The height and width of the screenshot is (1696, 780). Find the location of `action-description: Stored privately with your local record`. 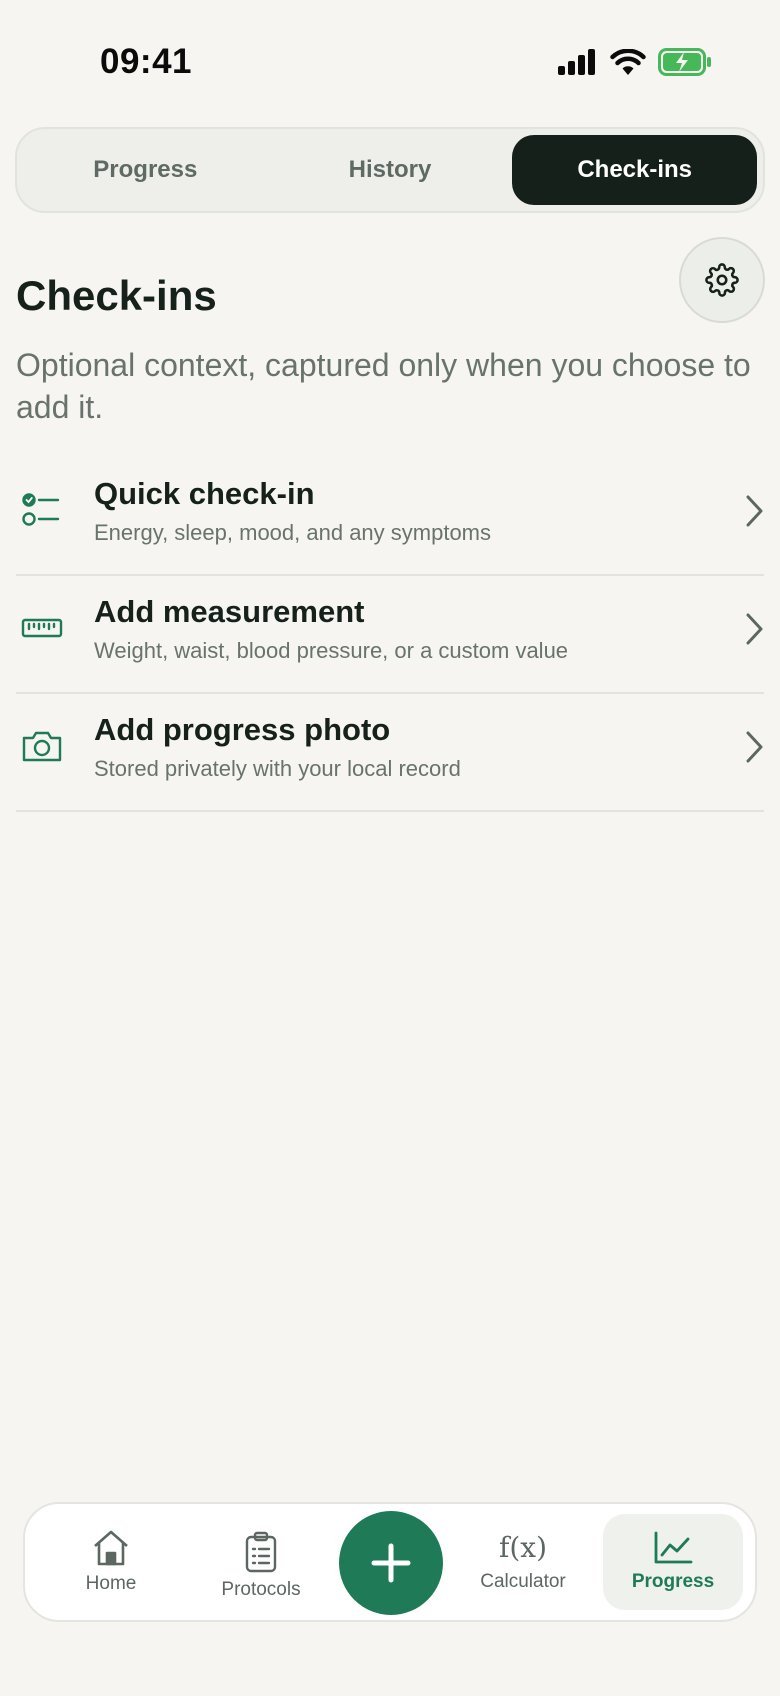

action-description: Stored privately with your local record is located at coordinates (277, 768).